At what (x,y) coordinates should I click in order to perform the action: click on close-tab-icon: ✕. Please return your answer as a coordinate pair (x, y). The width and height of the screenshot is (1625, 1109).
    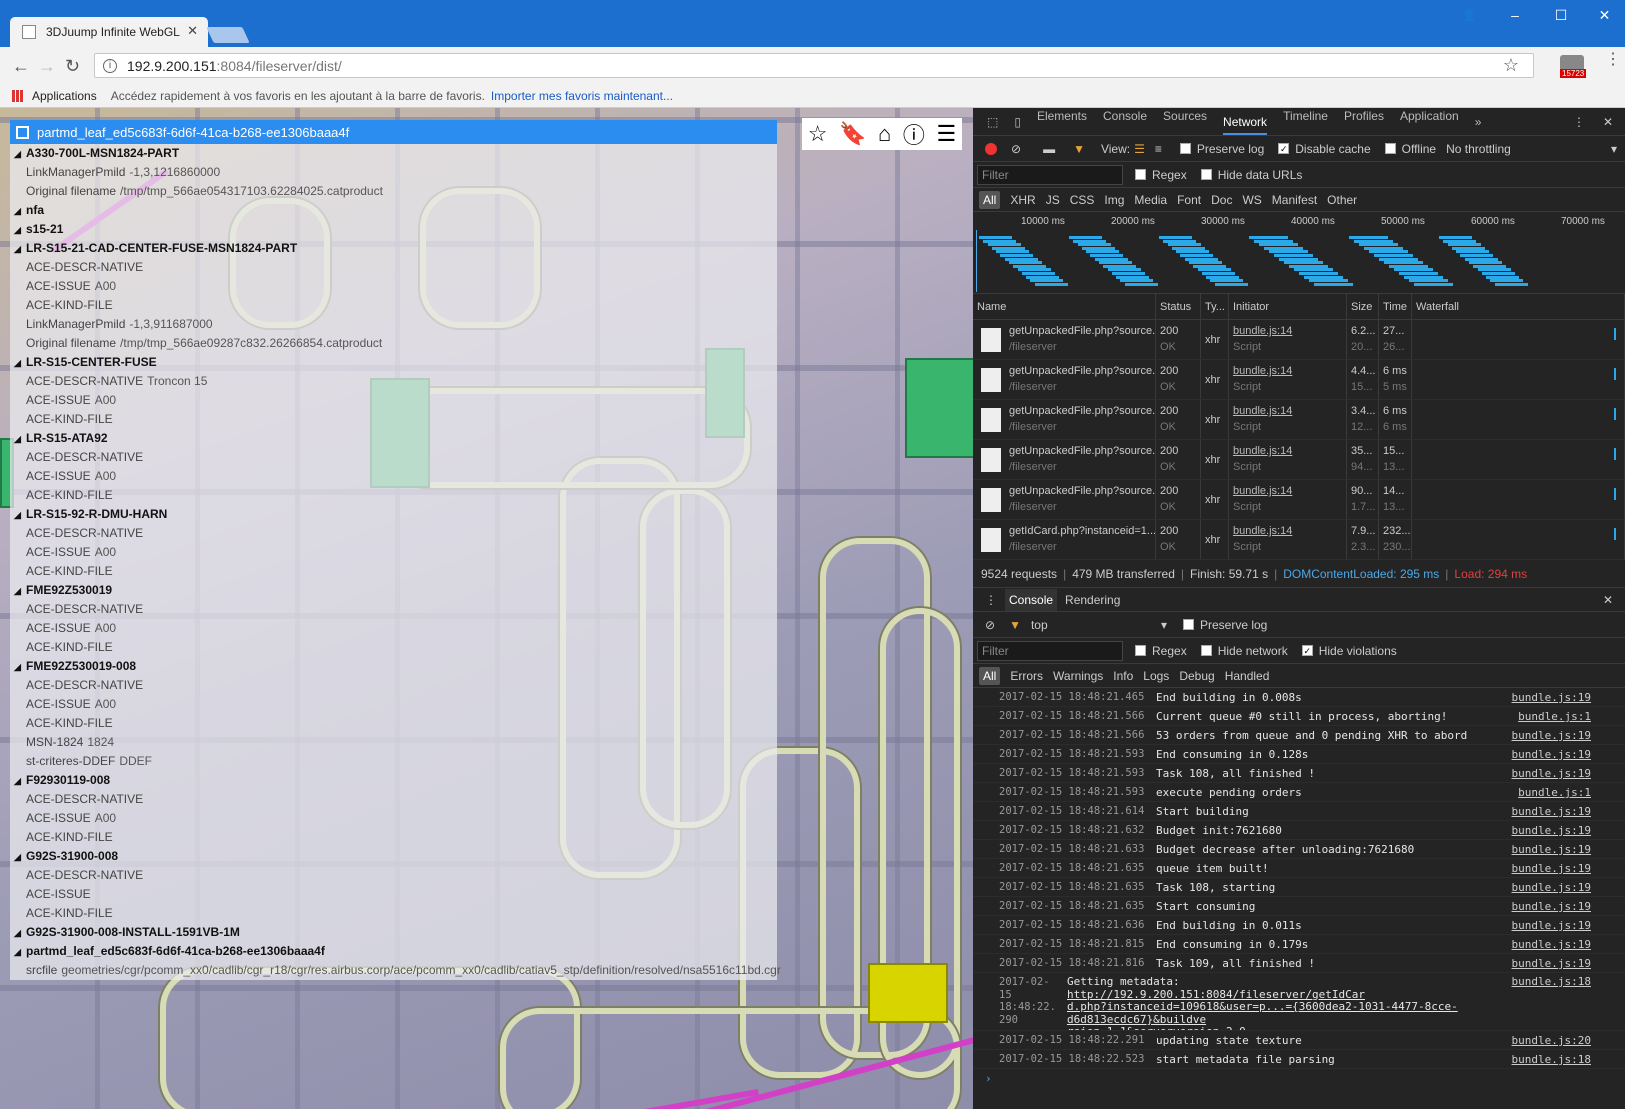
    Looking at the image, I should click on (192, 31).